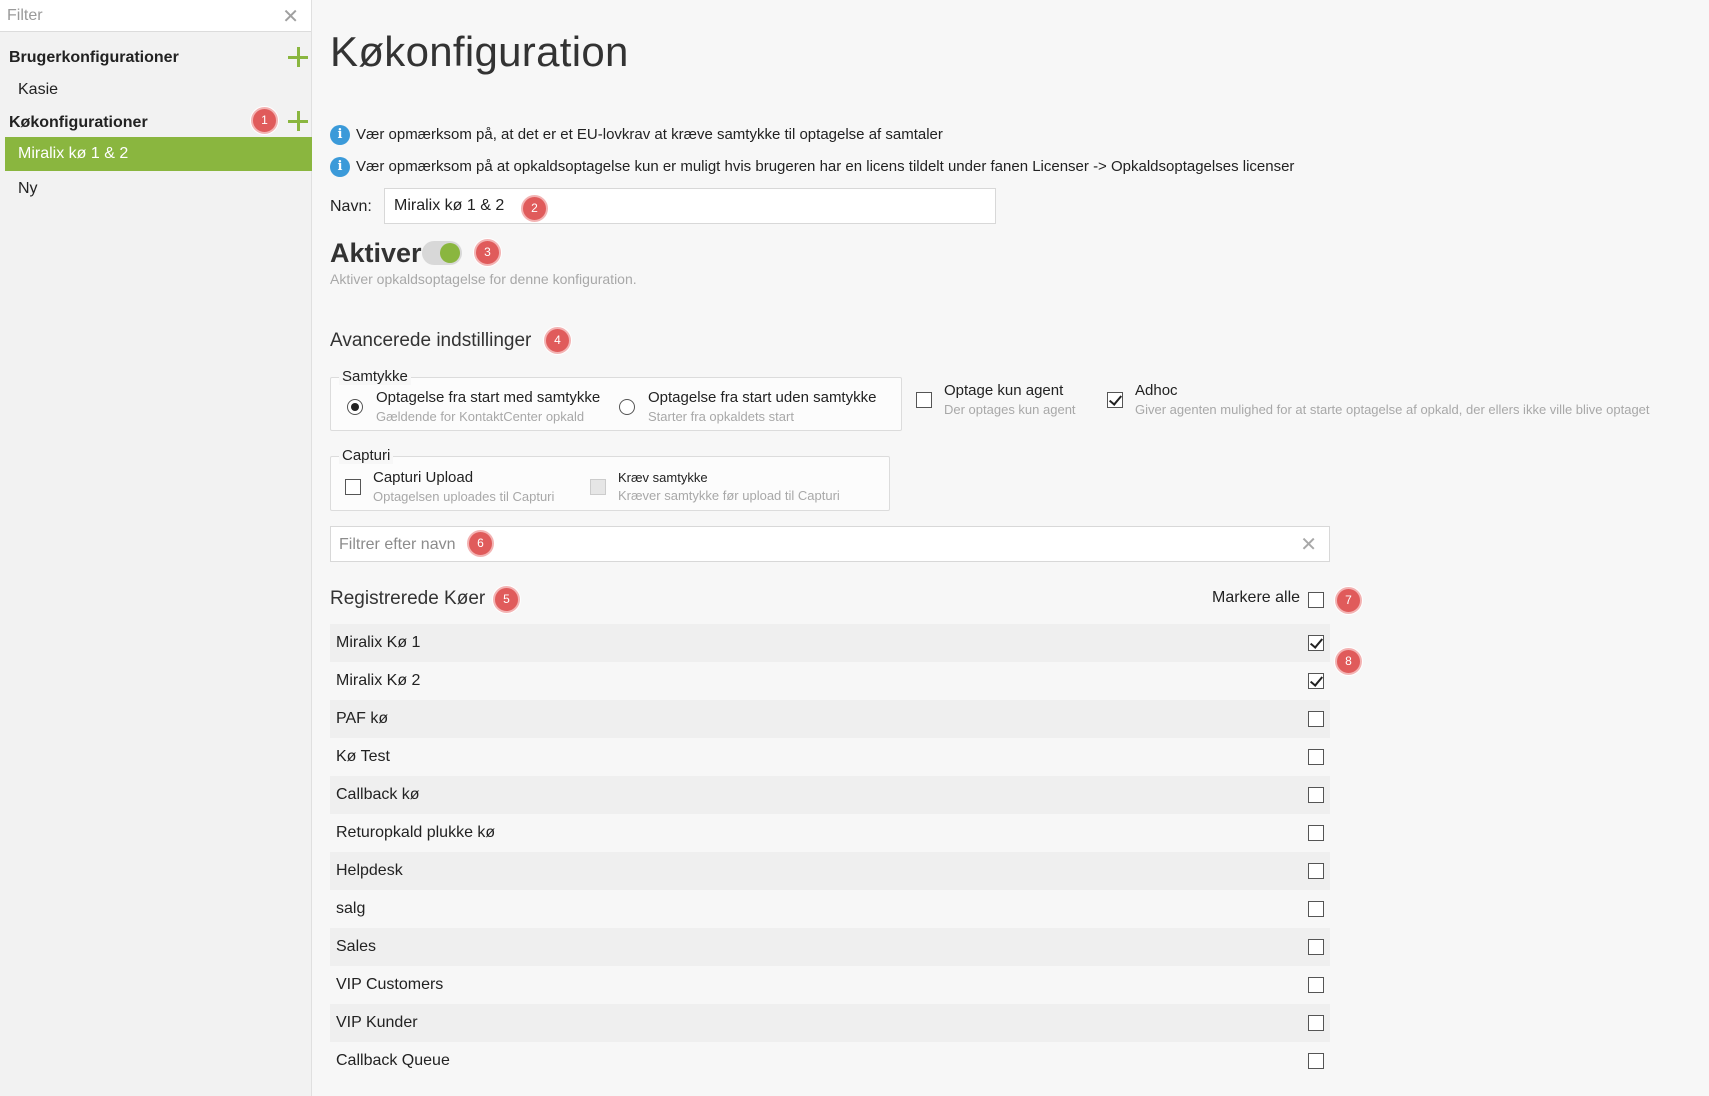 This screenshot has height=1096, width=1709. What do you see at coordinates (479, 51) in the screenshot?
I see `page-title: Køkonfiguration` at bounding box center [479, 51].